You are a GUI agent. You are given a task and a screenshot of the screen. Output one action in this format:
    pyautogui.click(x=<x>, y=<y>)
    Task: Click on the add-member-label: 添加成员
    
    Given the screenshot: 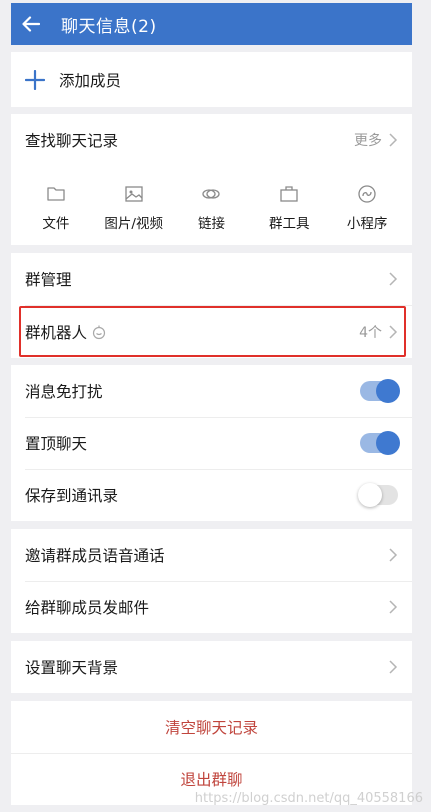 What is the action you would take?
    pyautogui.click(x=90, y=80)
    